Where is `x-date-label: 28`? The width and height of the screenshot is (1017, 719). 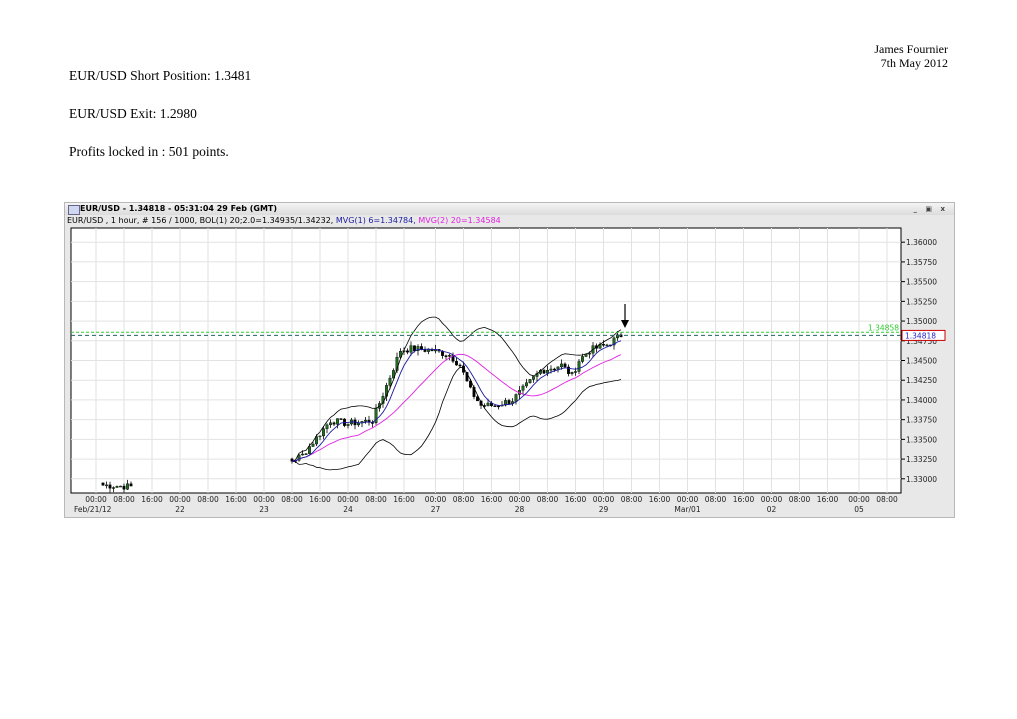 x-date-label: 28 is located at coordinates (520, 509).